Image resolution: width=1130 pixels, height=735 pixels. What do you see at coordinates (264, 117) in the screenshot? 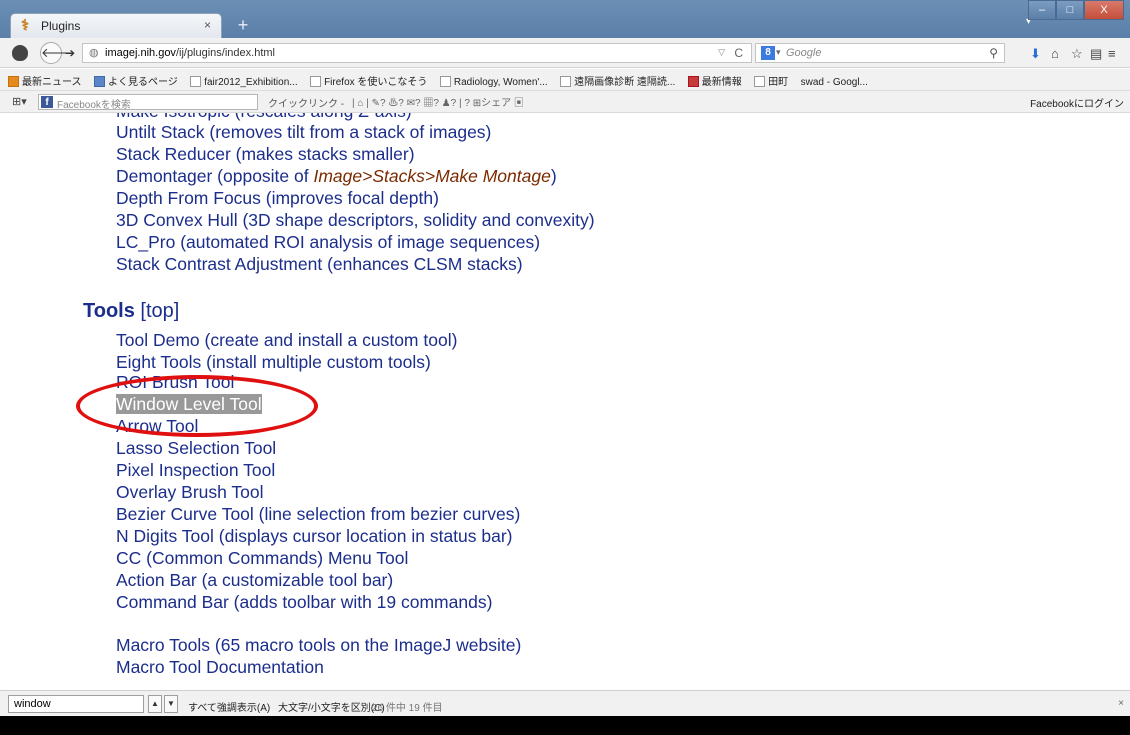
I see `plugin-link: Make Isotropic (rescales along Z-axis)` at bounding box center [264, 117].